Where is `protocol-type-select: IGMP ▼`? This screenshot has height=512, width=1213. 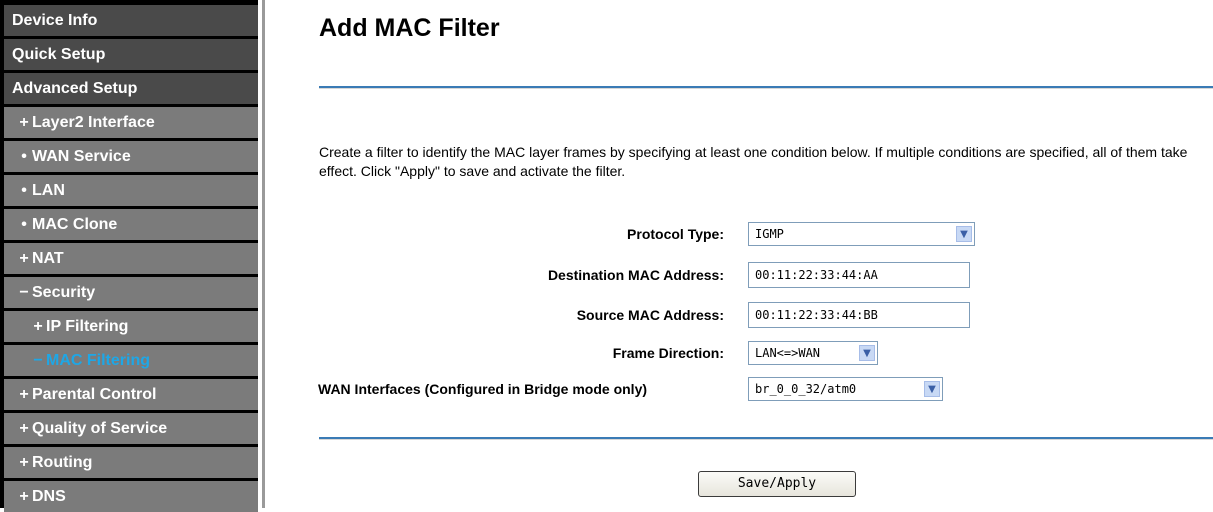 protocol-type-select: IGMP ▼ is located at coordinates (861, 234).